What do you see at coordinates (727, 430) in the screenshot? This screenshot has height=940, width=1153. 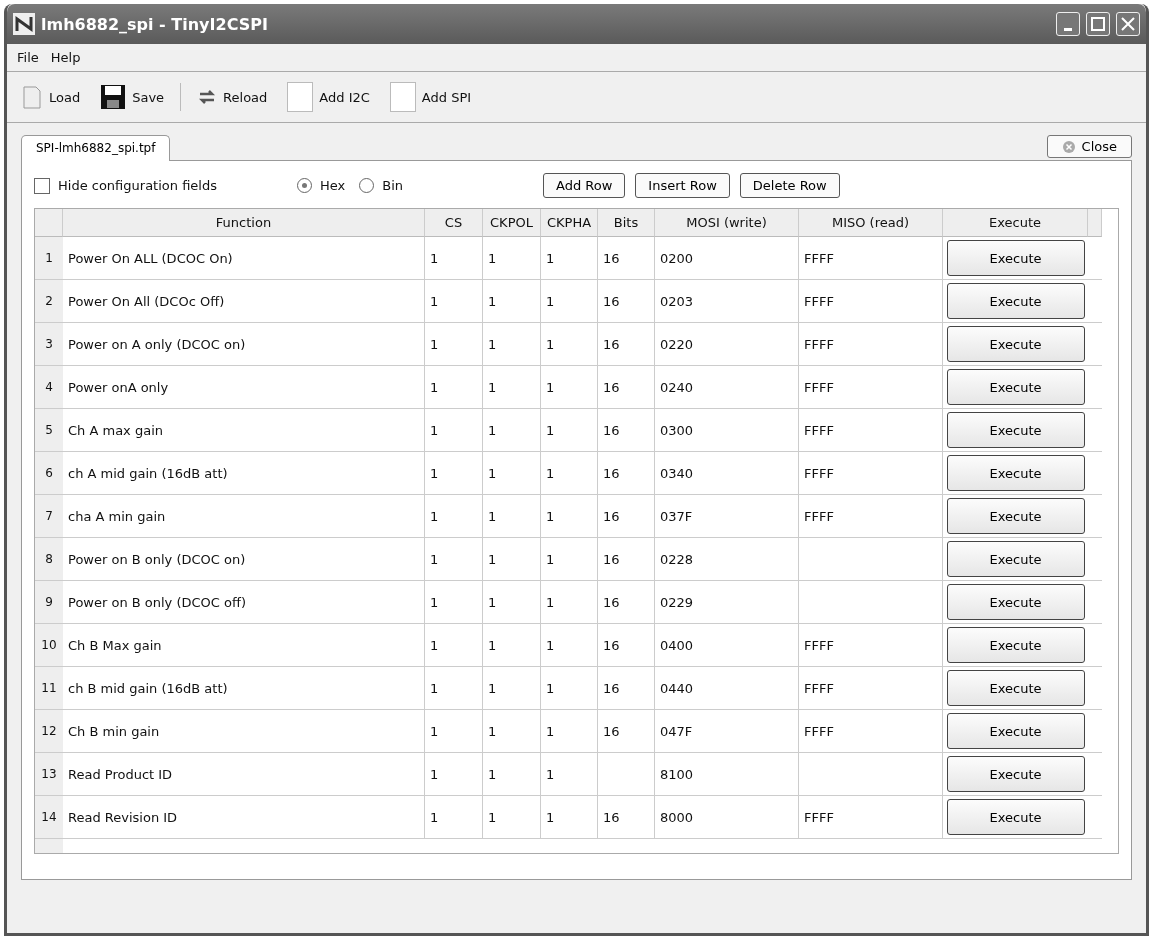 I see `table-cell: 0300` at bounding box center [727, 430].